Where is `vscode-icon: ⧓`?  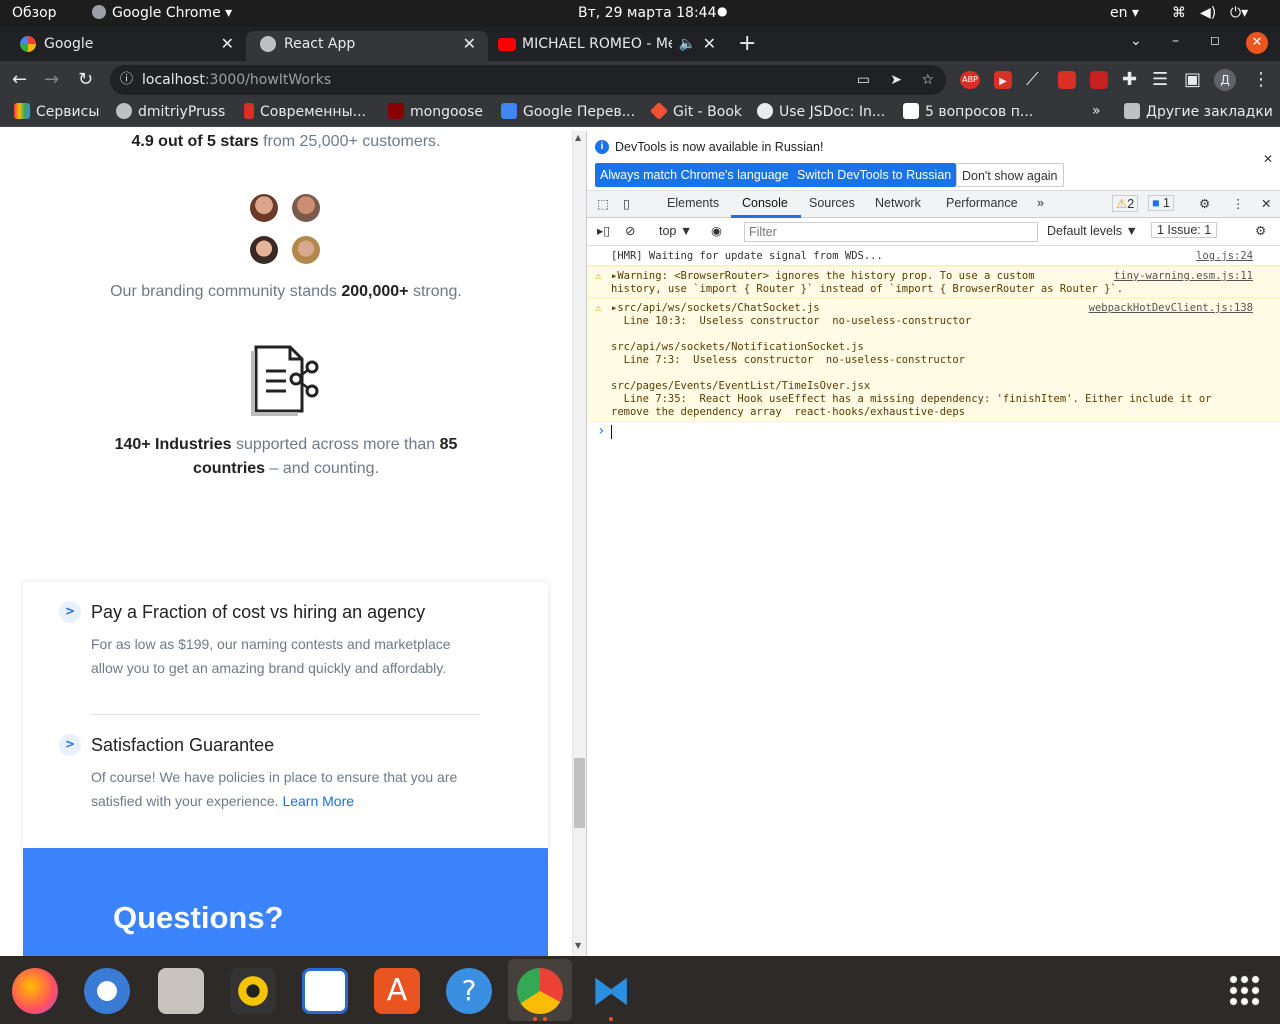
vscode-icon: ⧓ is located at coordinates (611, 991).